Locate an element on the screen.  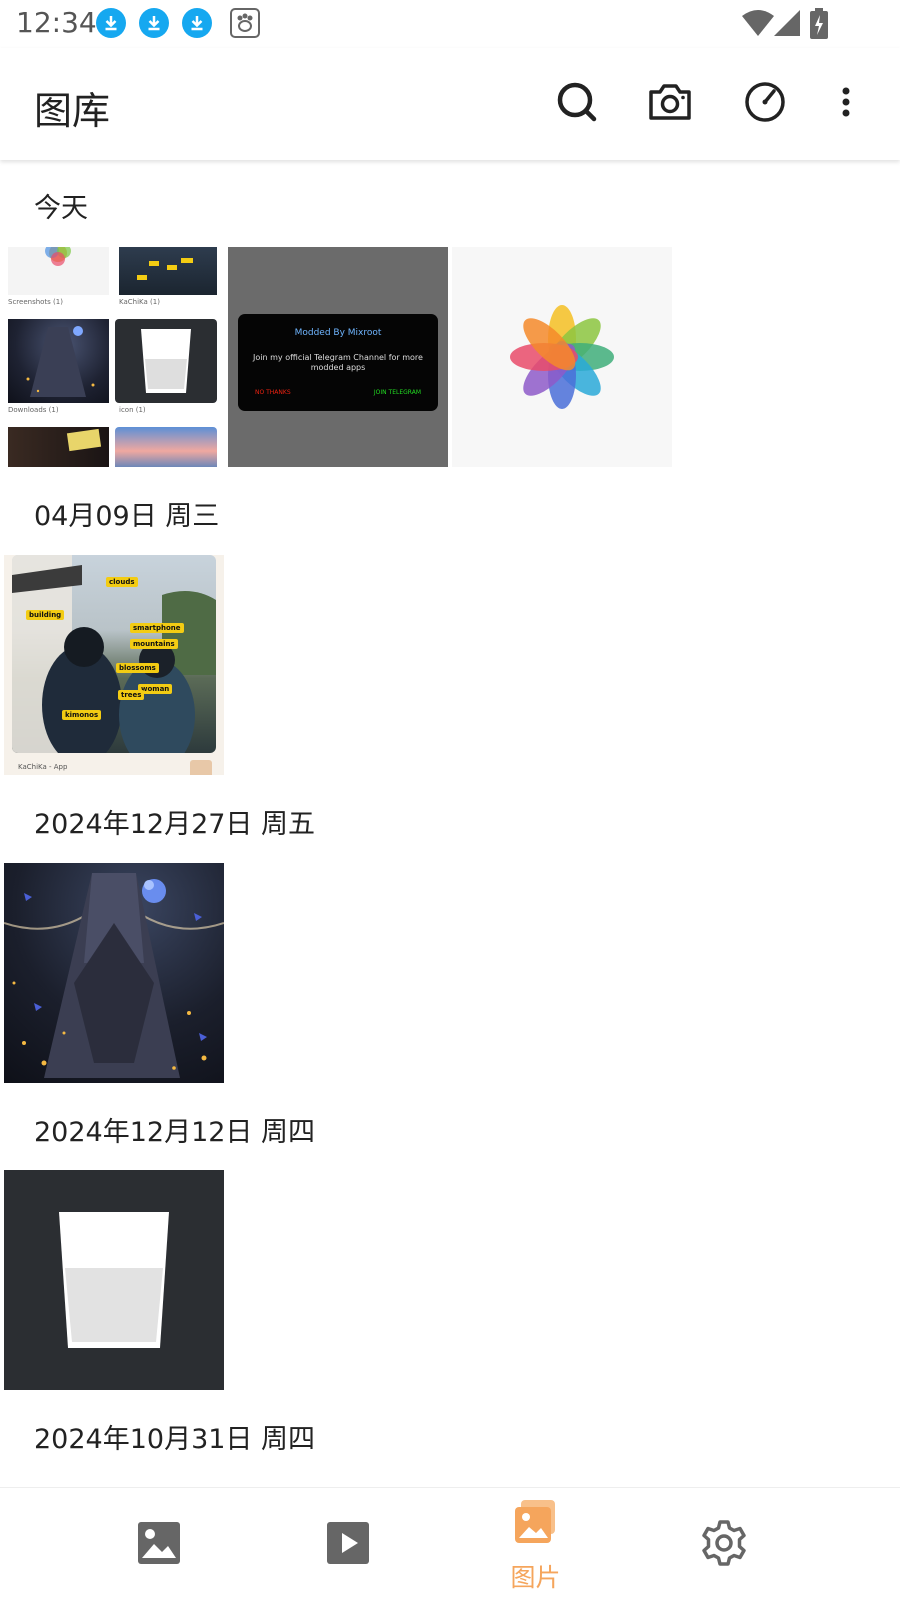
gear-icon is located at coordinates (724, 1543).